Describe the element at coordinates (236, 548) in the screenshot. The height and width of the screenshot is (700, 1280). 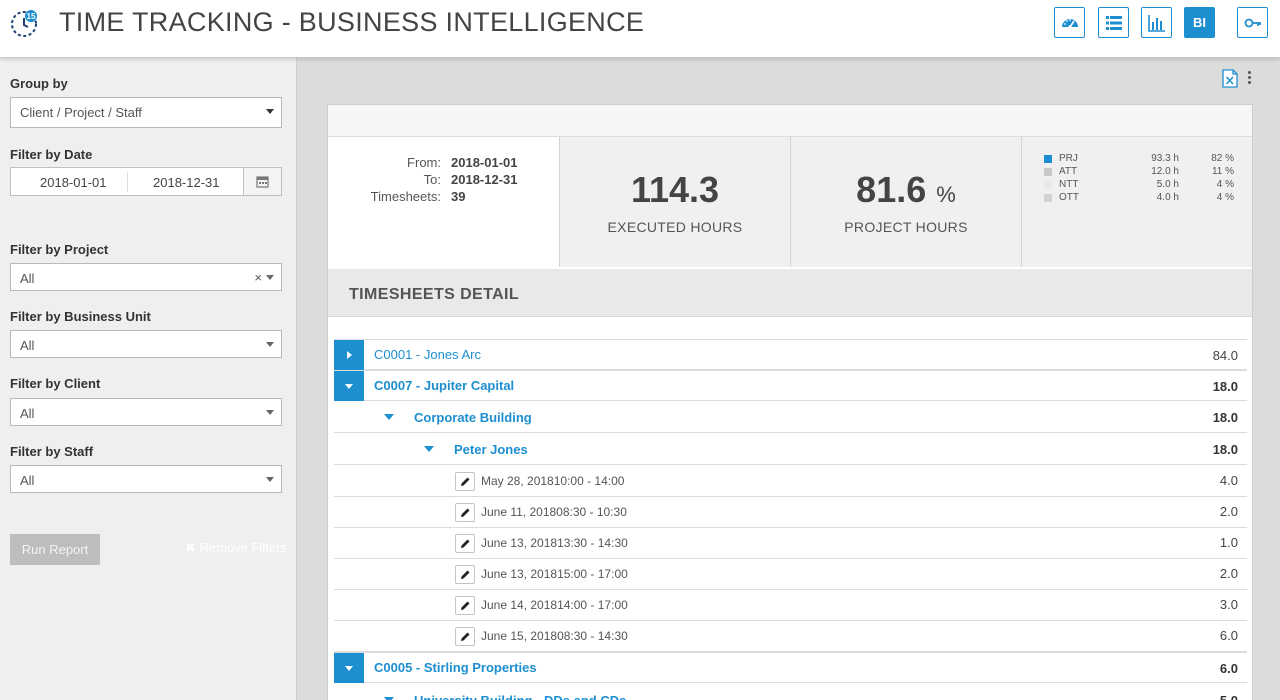
I see `remove-filters-link: ✖ Remove Filters` at that location.